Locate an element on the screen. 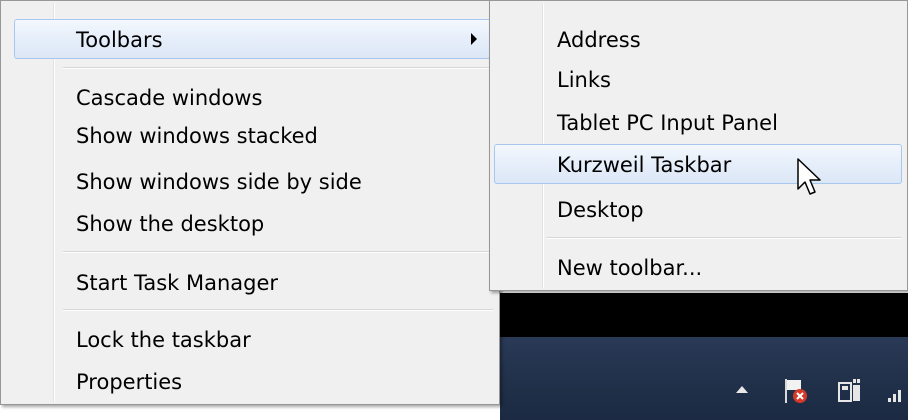 This screenshot has height=420, width=908. action-center-flag-icon is located at coordinates (796, 393).